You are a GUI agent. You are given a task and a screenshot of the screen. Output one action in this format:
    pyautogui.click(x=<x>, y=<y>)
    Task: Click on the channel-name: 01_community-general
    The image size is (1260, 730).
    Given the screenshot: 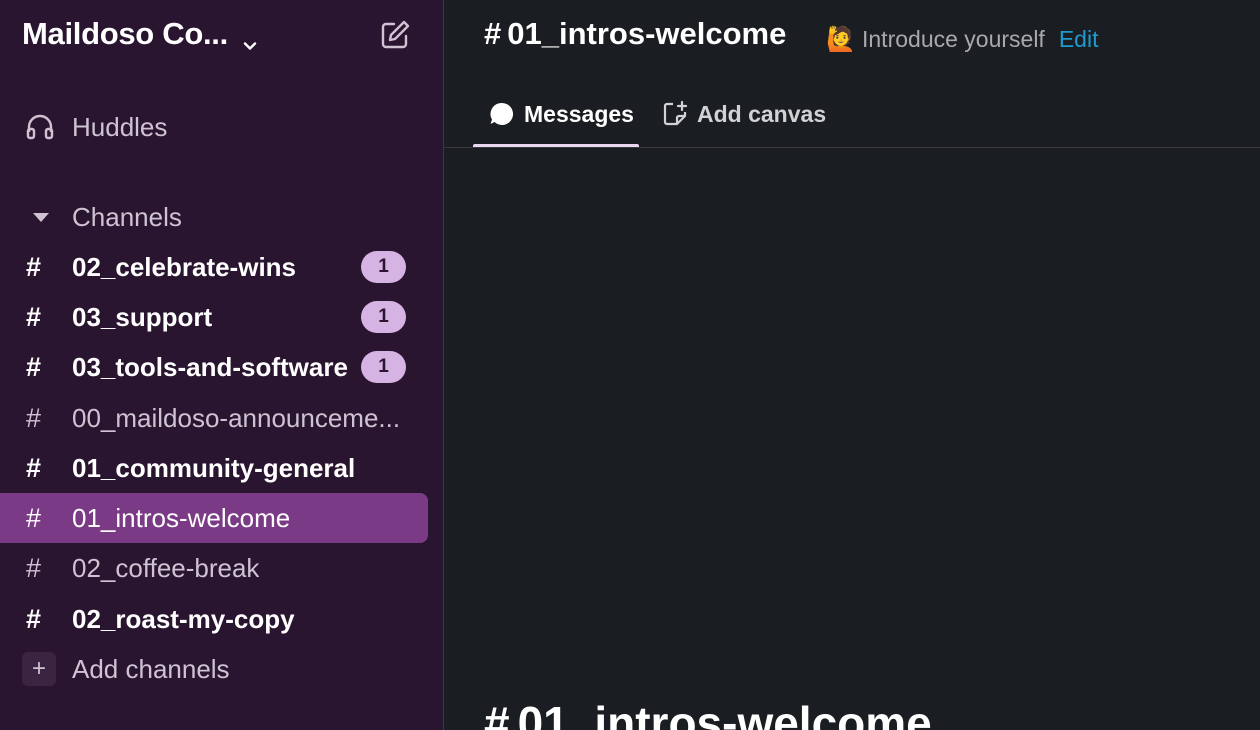 What is the action you would take?
    pyautogui.click(x=214, y=467)
    